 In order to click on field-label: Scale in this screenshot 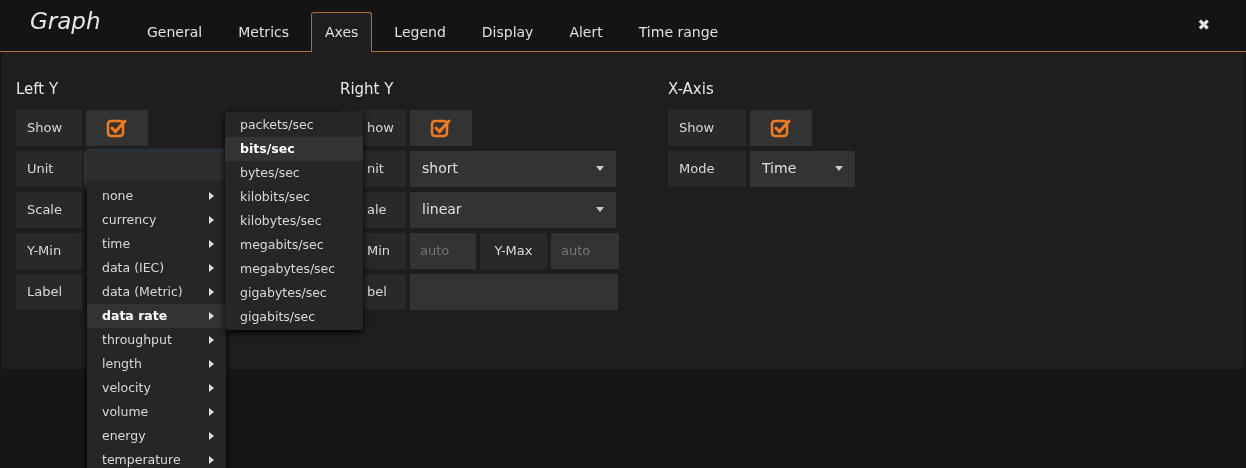, I will do `click(49, 209)`.